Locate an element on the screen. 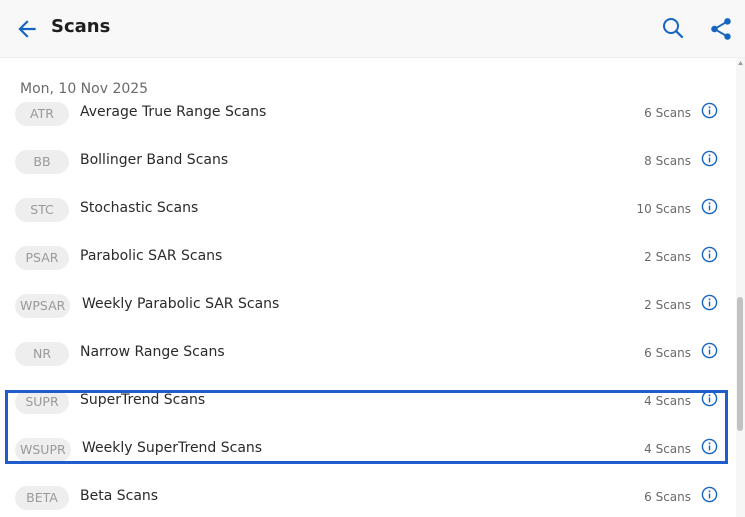 The width and height of the screenshot is (745, 517). scan-count: 8 Scans is located at coordinates (667, 161).